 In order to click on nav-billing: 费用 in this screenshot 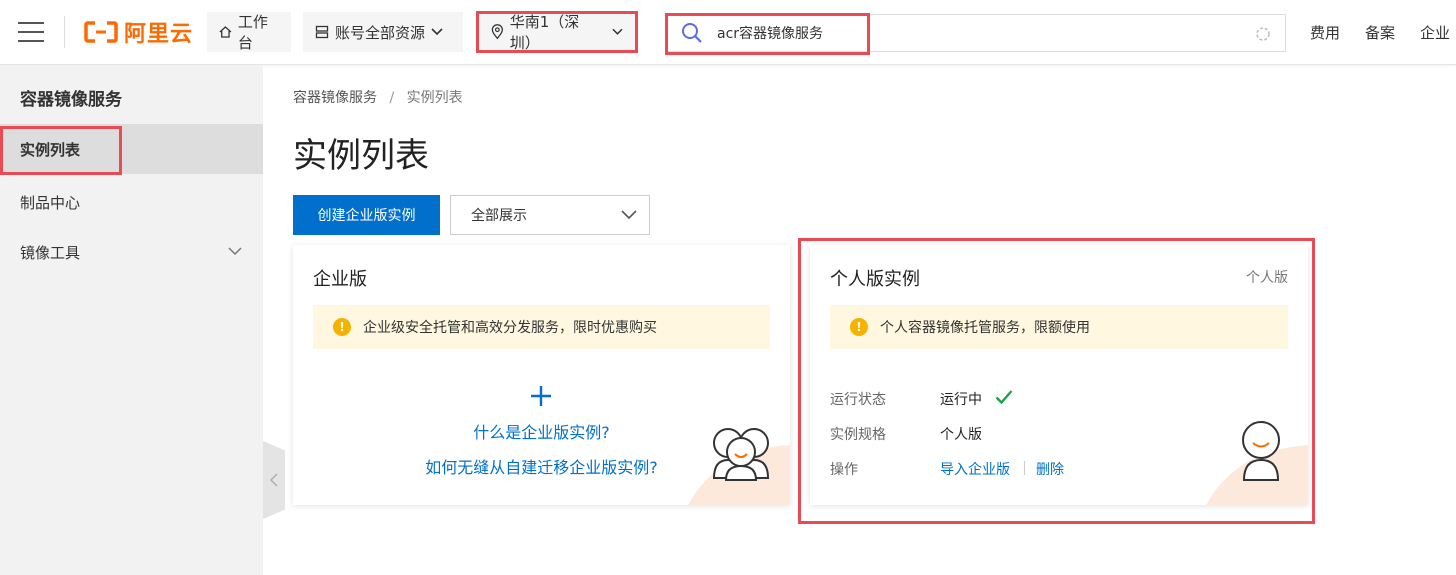, I will do `click(1325, 32)`.